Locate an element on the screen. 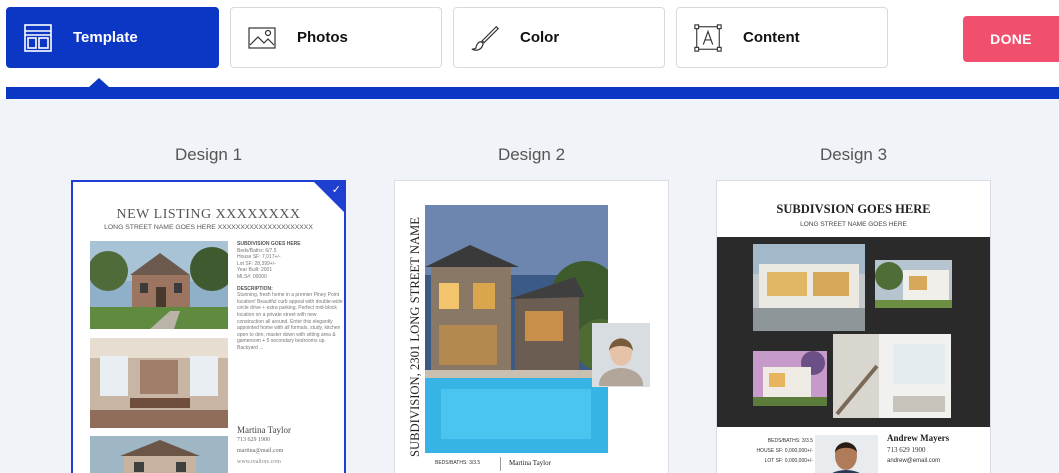 The height and width of the screenshot is (473, 1059). active-tab-pointer is located at coordinates (99, 82).